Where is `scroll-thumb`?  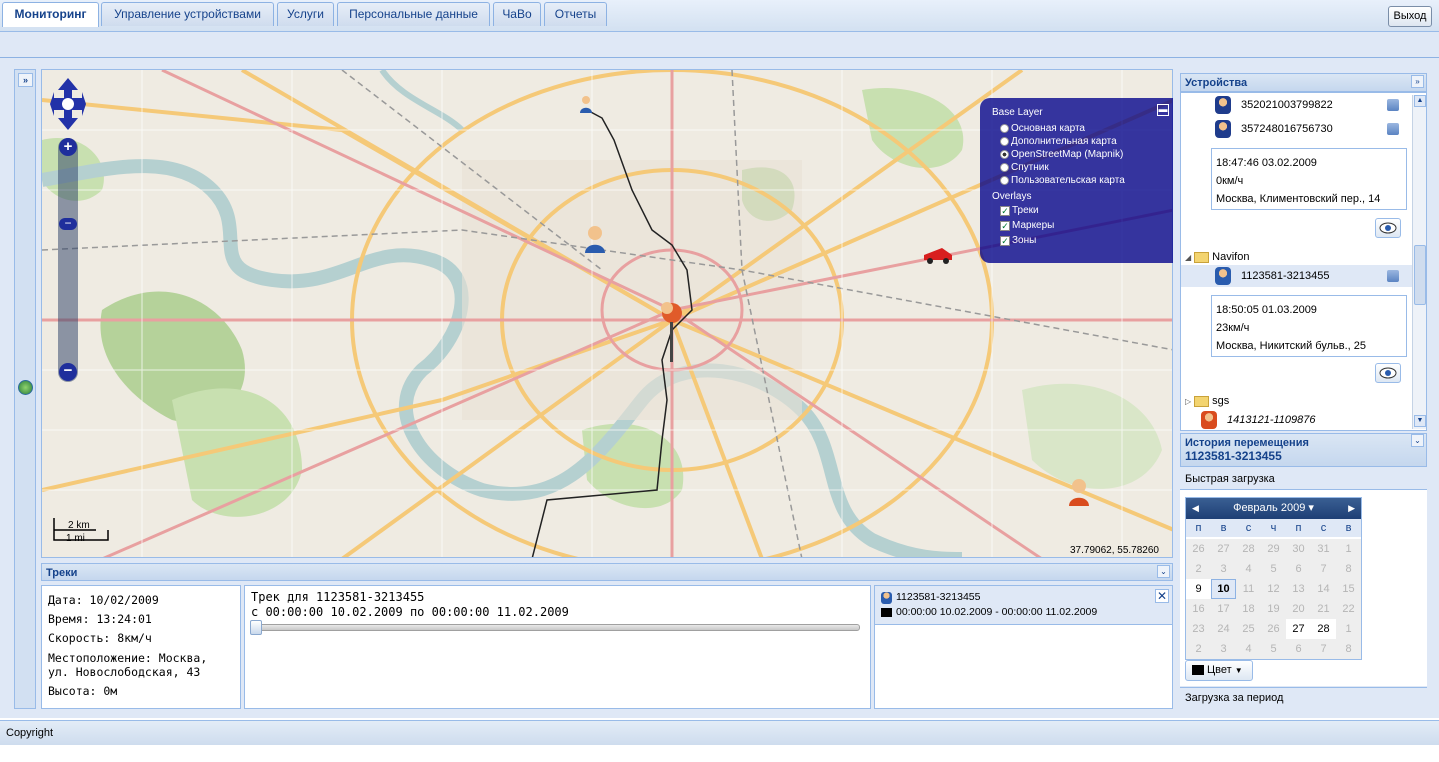 scroll-thumb is located at coordinates (1420, 275).